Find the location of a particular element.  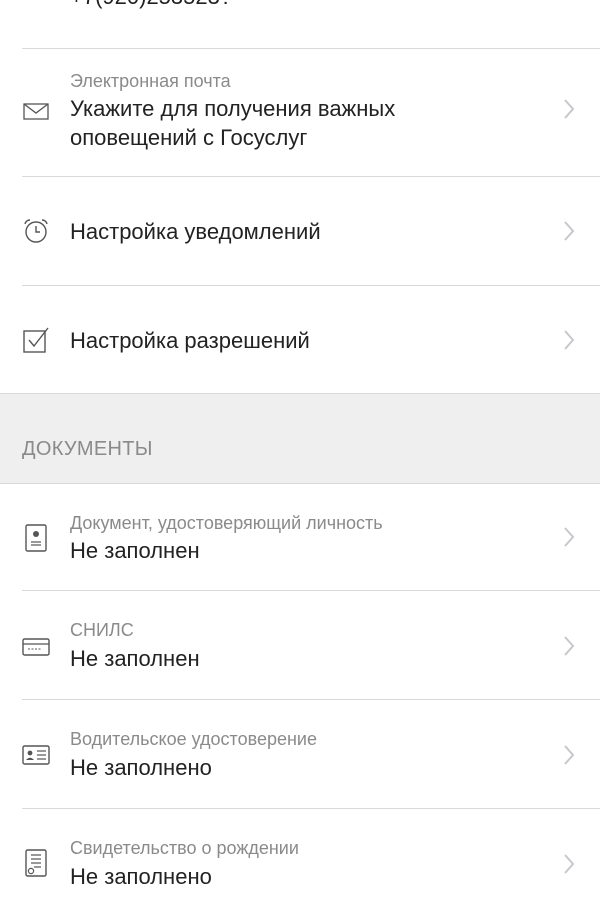

document-label: Водительское удостоверение is located at coordinates (193, 739).